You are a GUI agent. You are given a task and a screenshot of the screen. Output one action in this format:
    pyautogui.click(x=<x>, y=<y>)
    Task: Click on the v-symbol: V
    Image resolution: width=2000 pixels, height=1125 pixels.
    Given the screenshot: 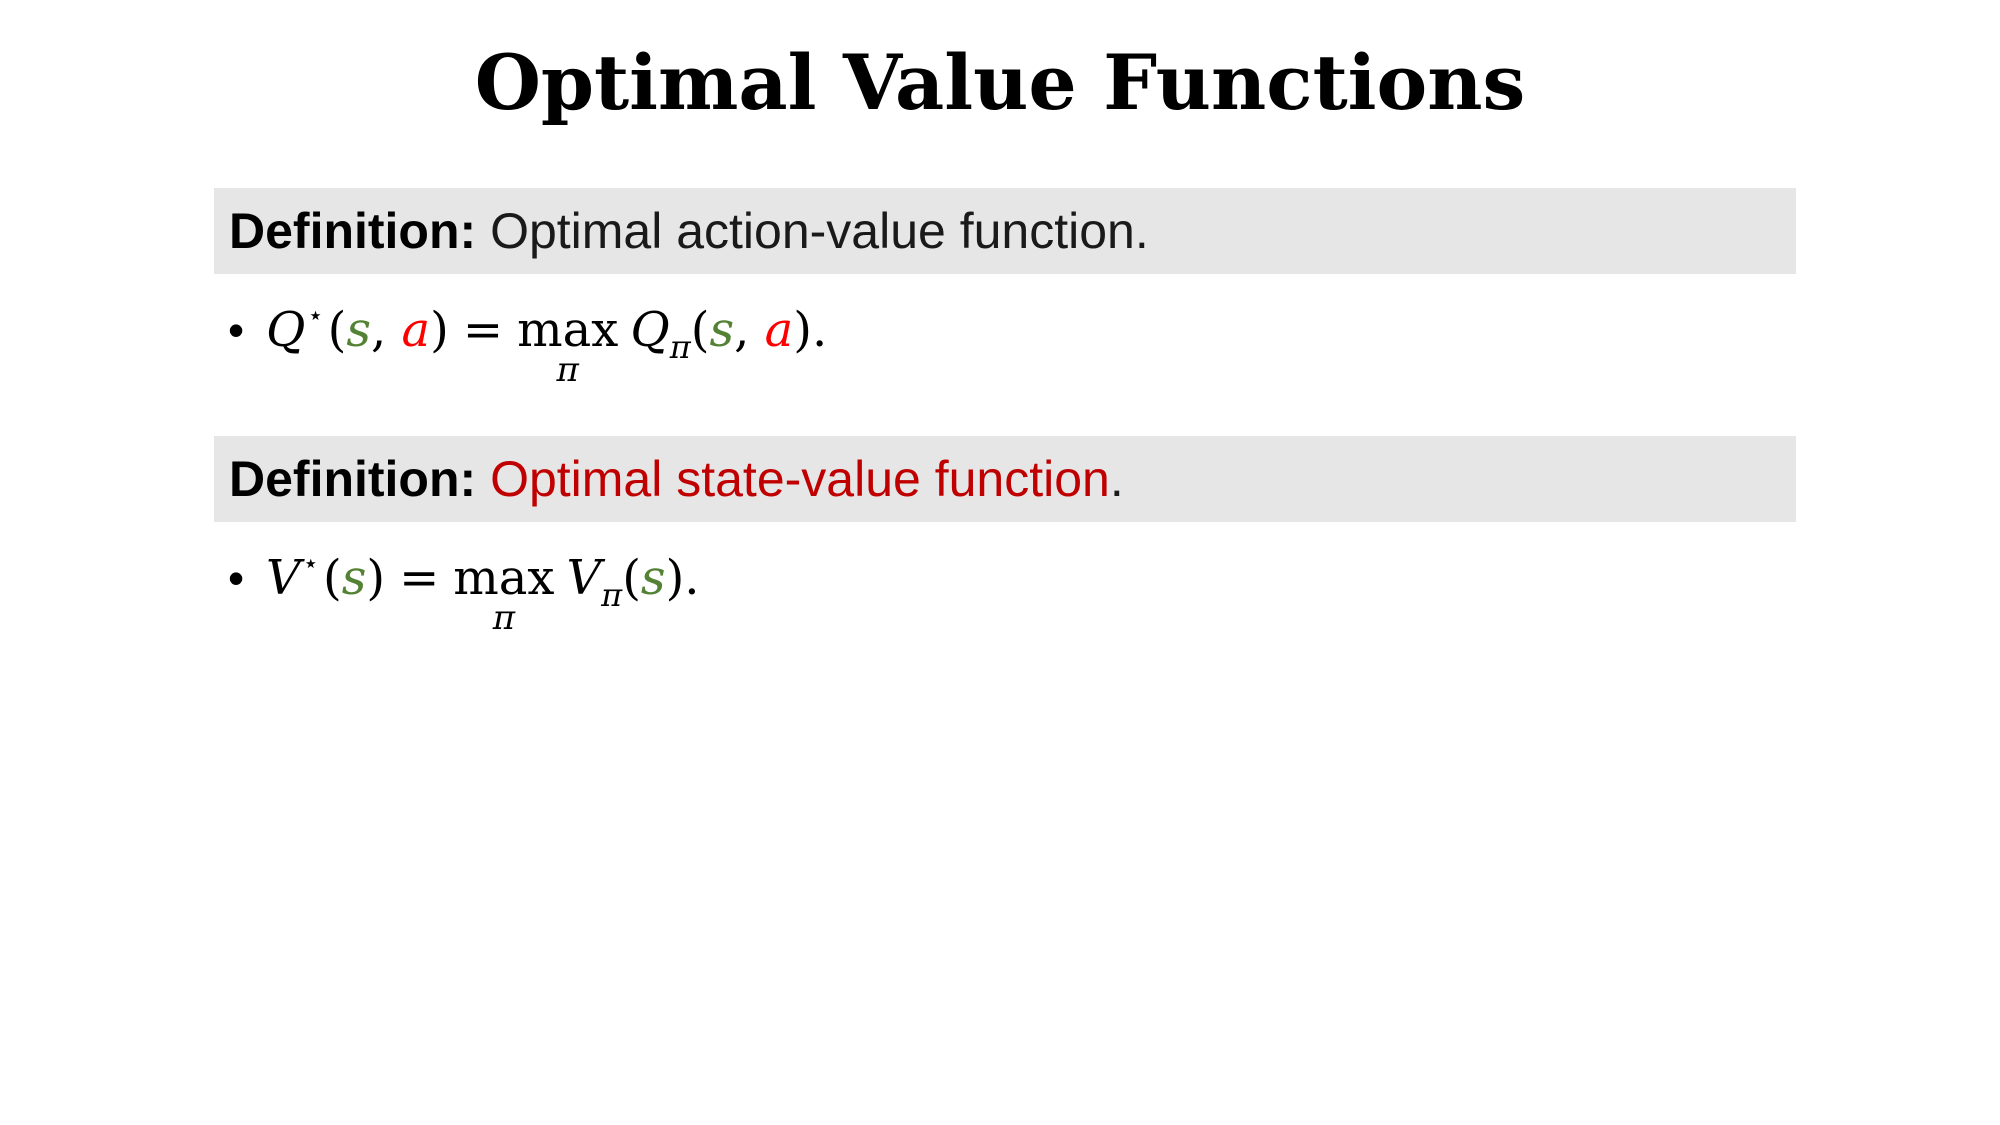 What is the action you would take?
    pyautogui.click(x=283, y=578)
    